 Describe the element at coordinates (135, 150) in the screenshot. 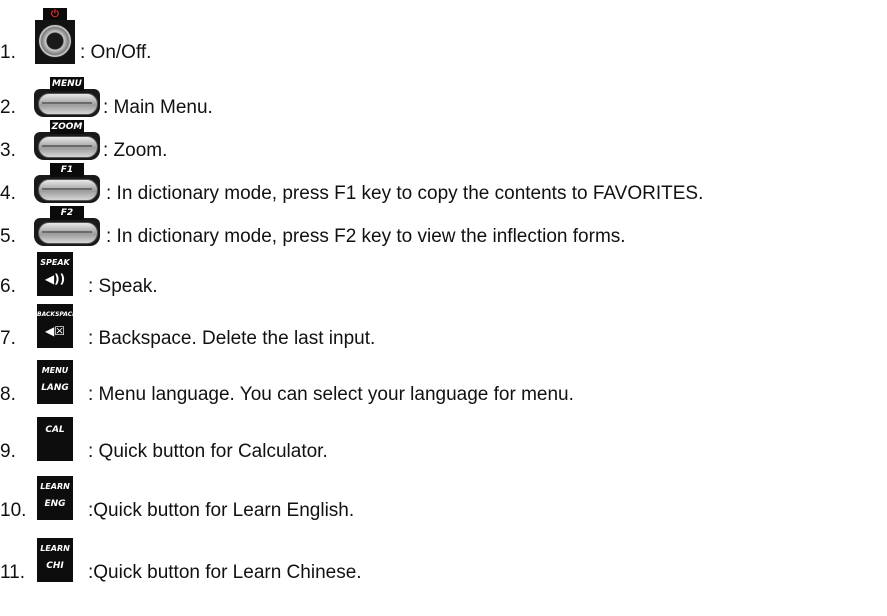

I see `item-description: : Zoom.` at that location.